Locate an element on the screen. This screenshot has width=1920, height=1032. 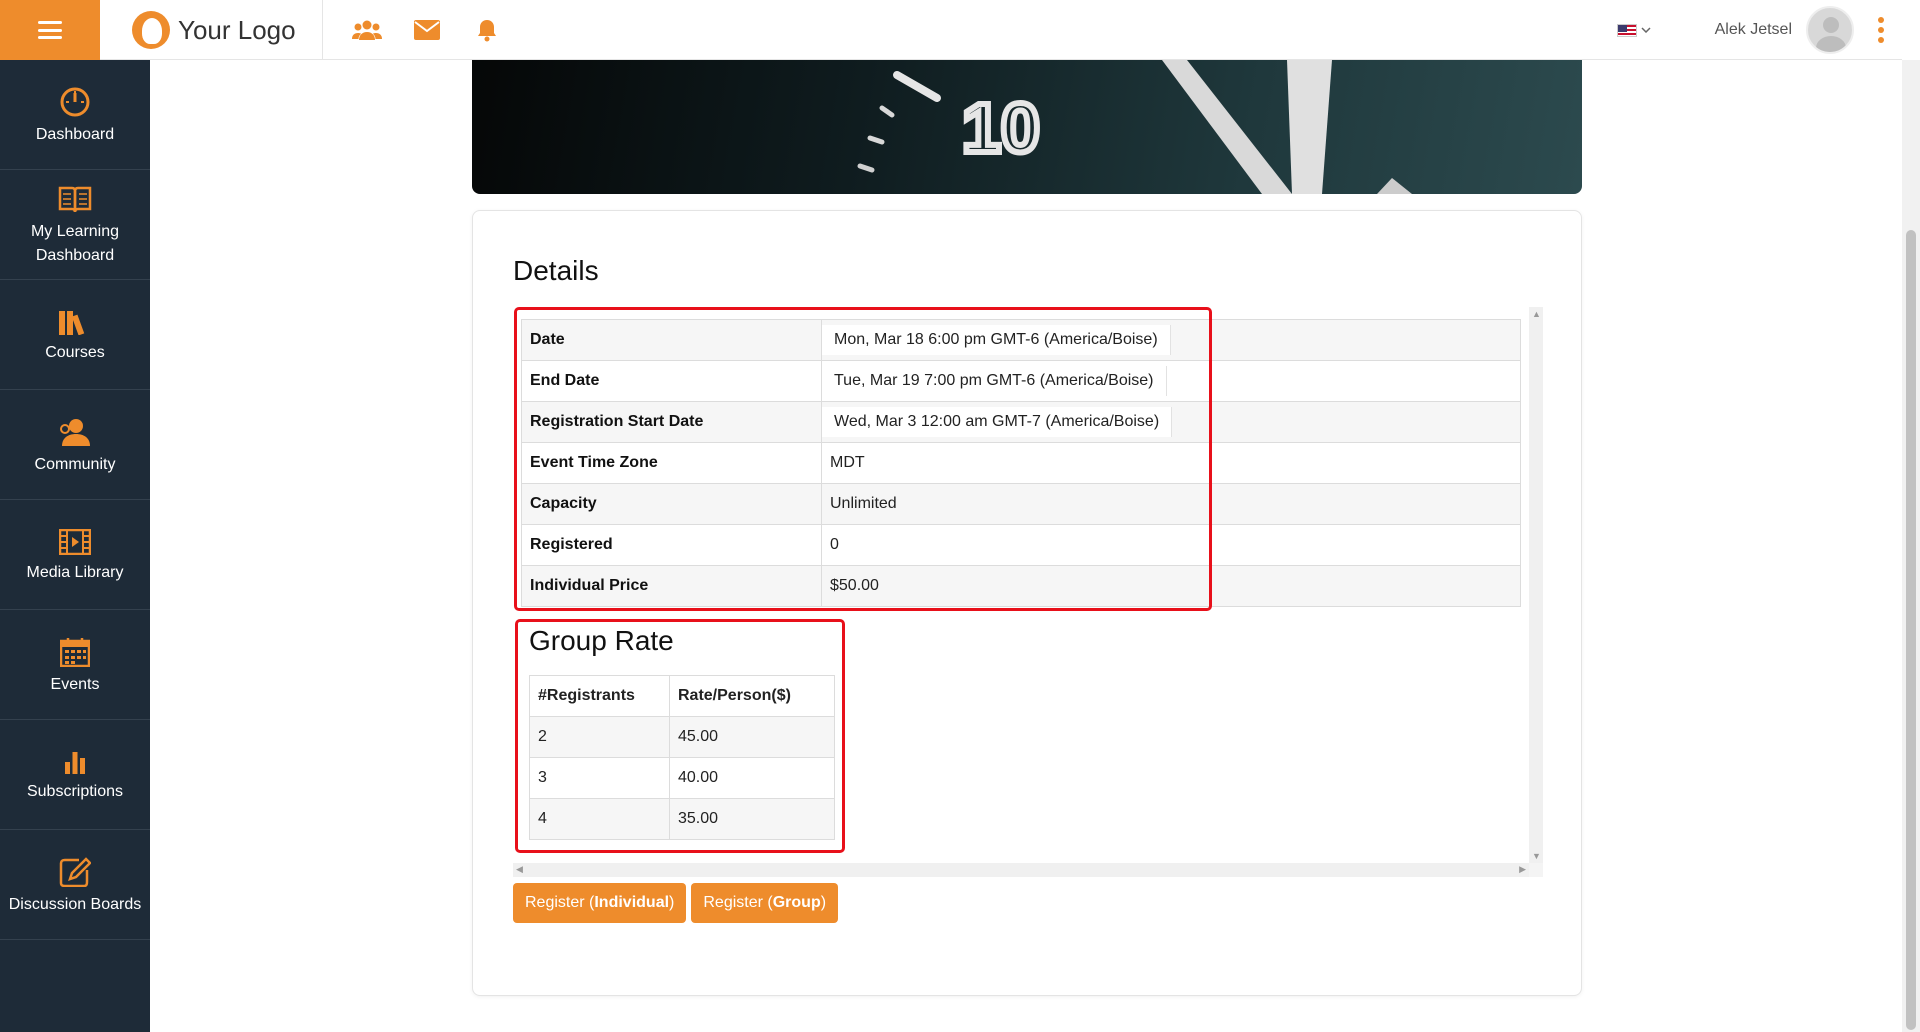
top-icons is located at coordinates (427, 30).